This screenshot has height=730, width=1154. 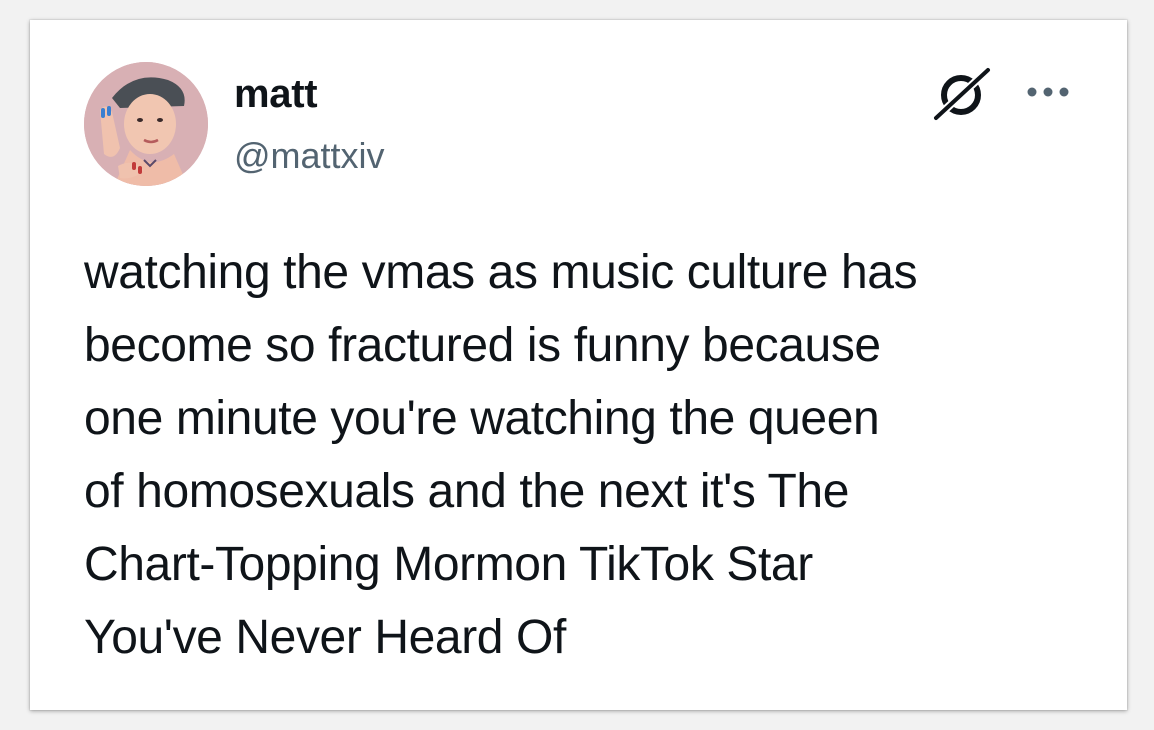 I want to click on avatar-photo-icon, so click(x=146, y=124).